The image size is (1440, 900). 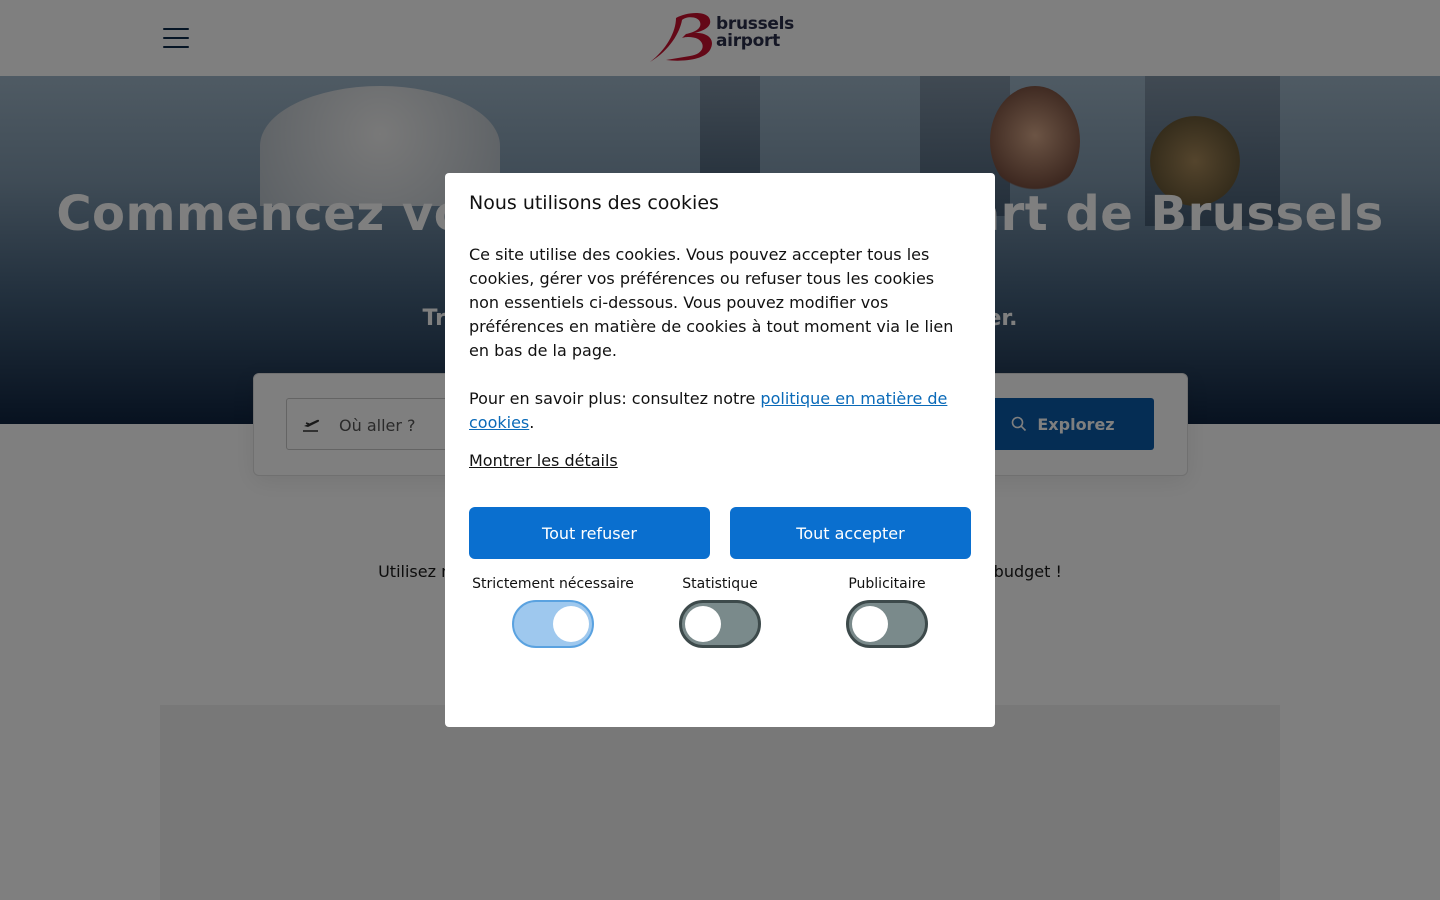 What do you see at coordinates (887, 624) in the screenshot?
I see `advertising-toggle` at bounding box center [887, 624].